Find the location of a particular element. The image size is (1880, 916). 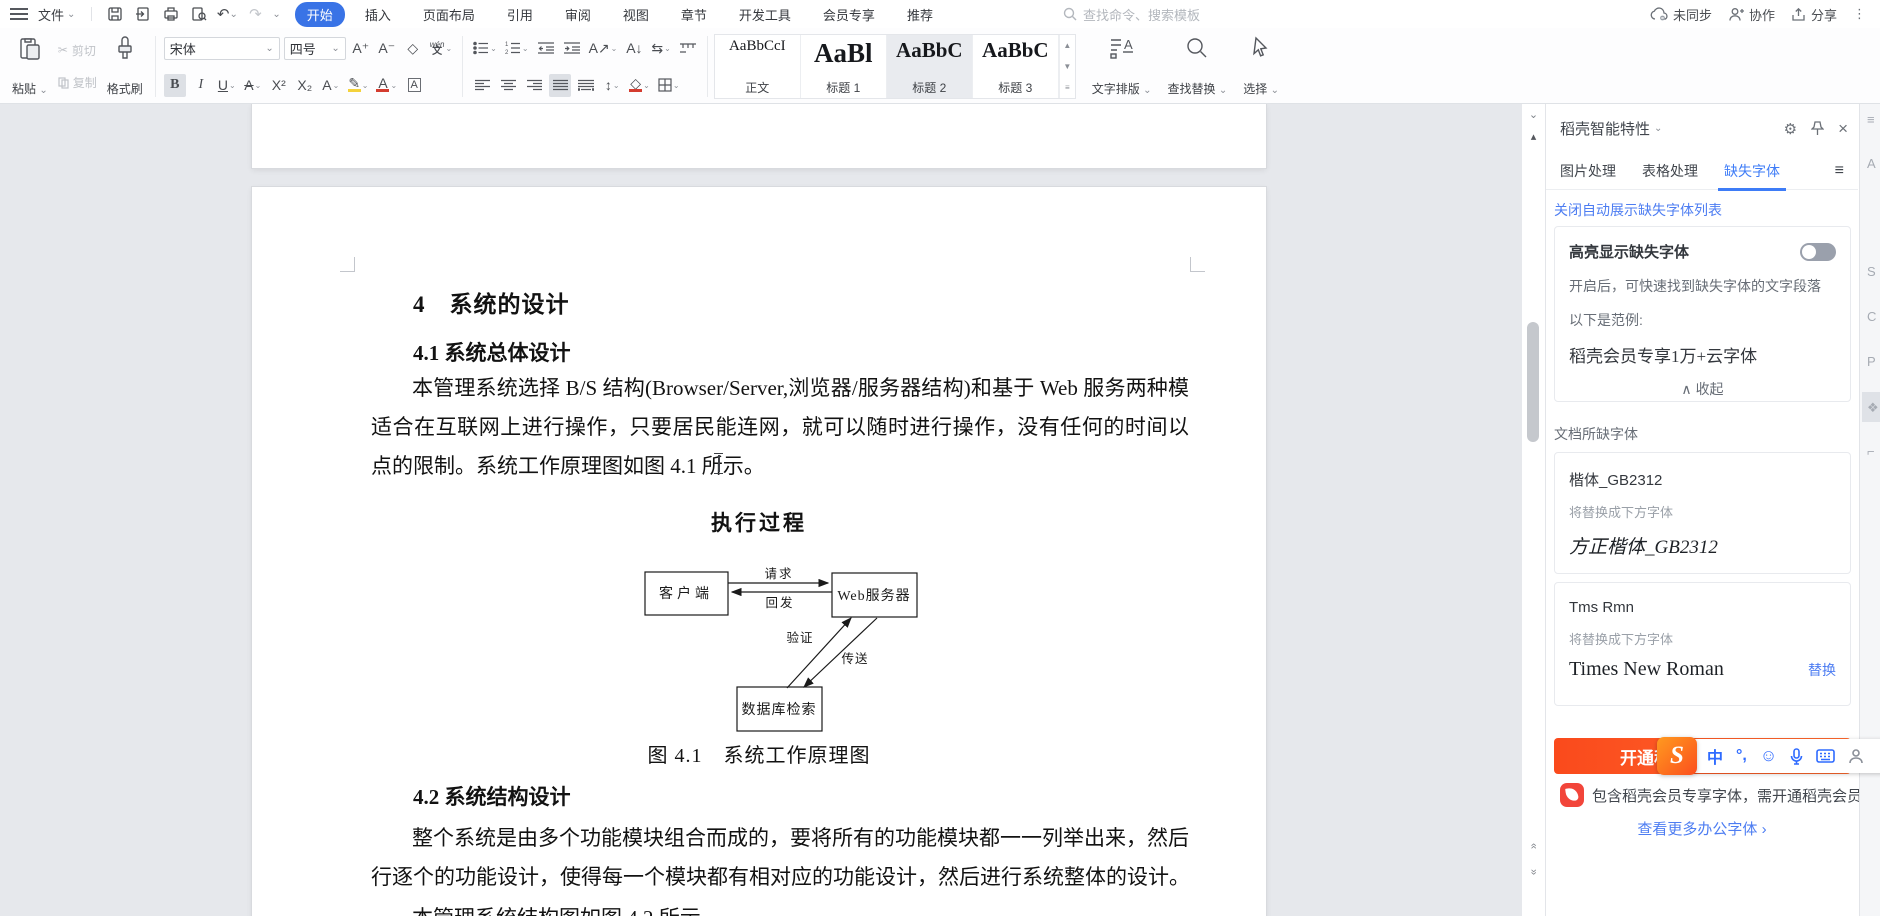

text-effects-button: A ⌄ is located at coordinates (331, 85).